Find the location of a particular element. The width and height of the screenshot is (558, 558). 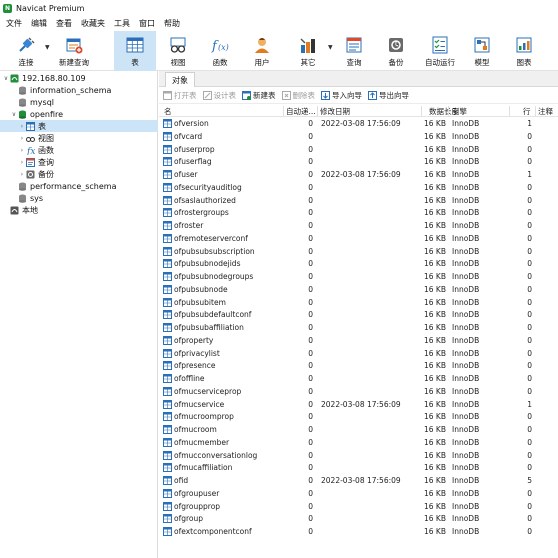

tree-openfire-functions: › fx 函数 is located at coordinates (79, 150).